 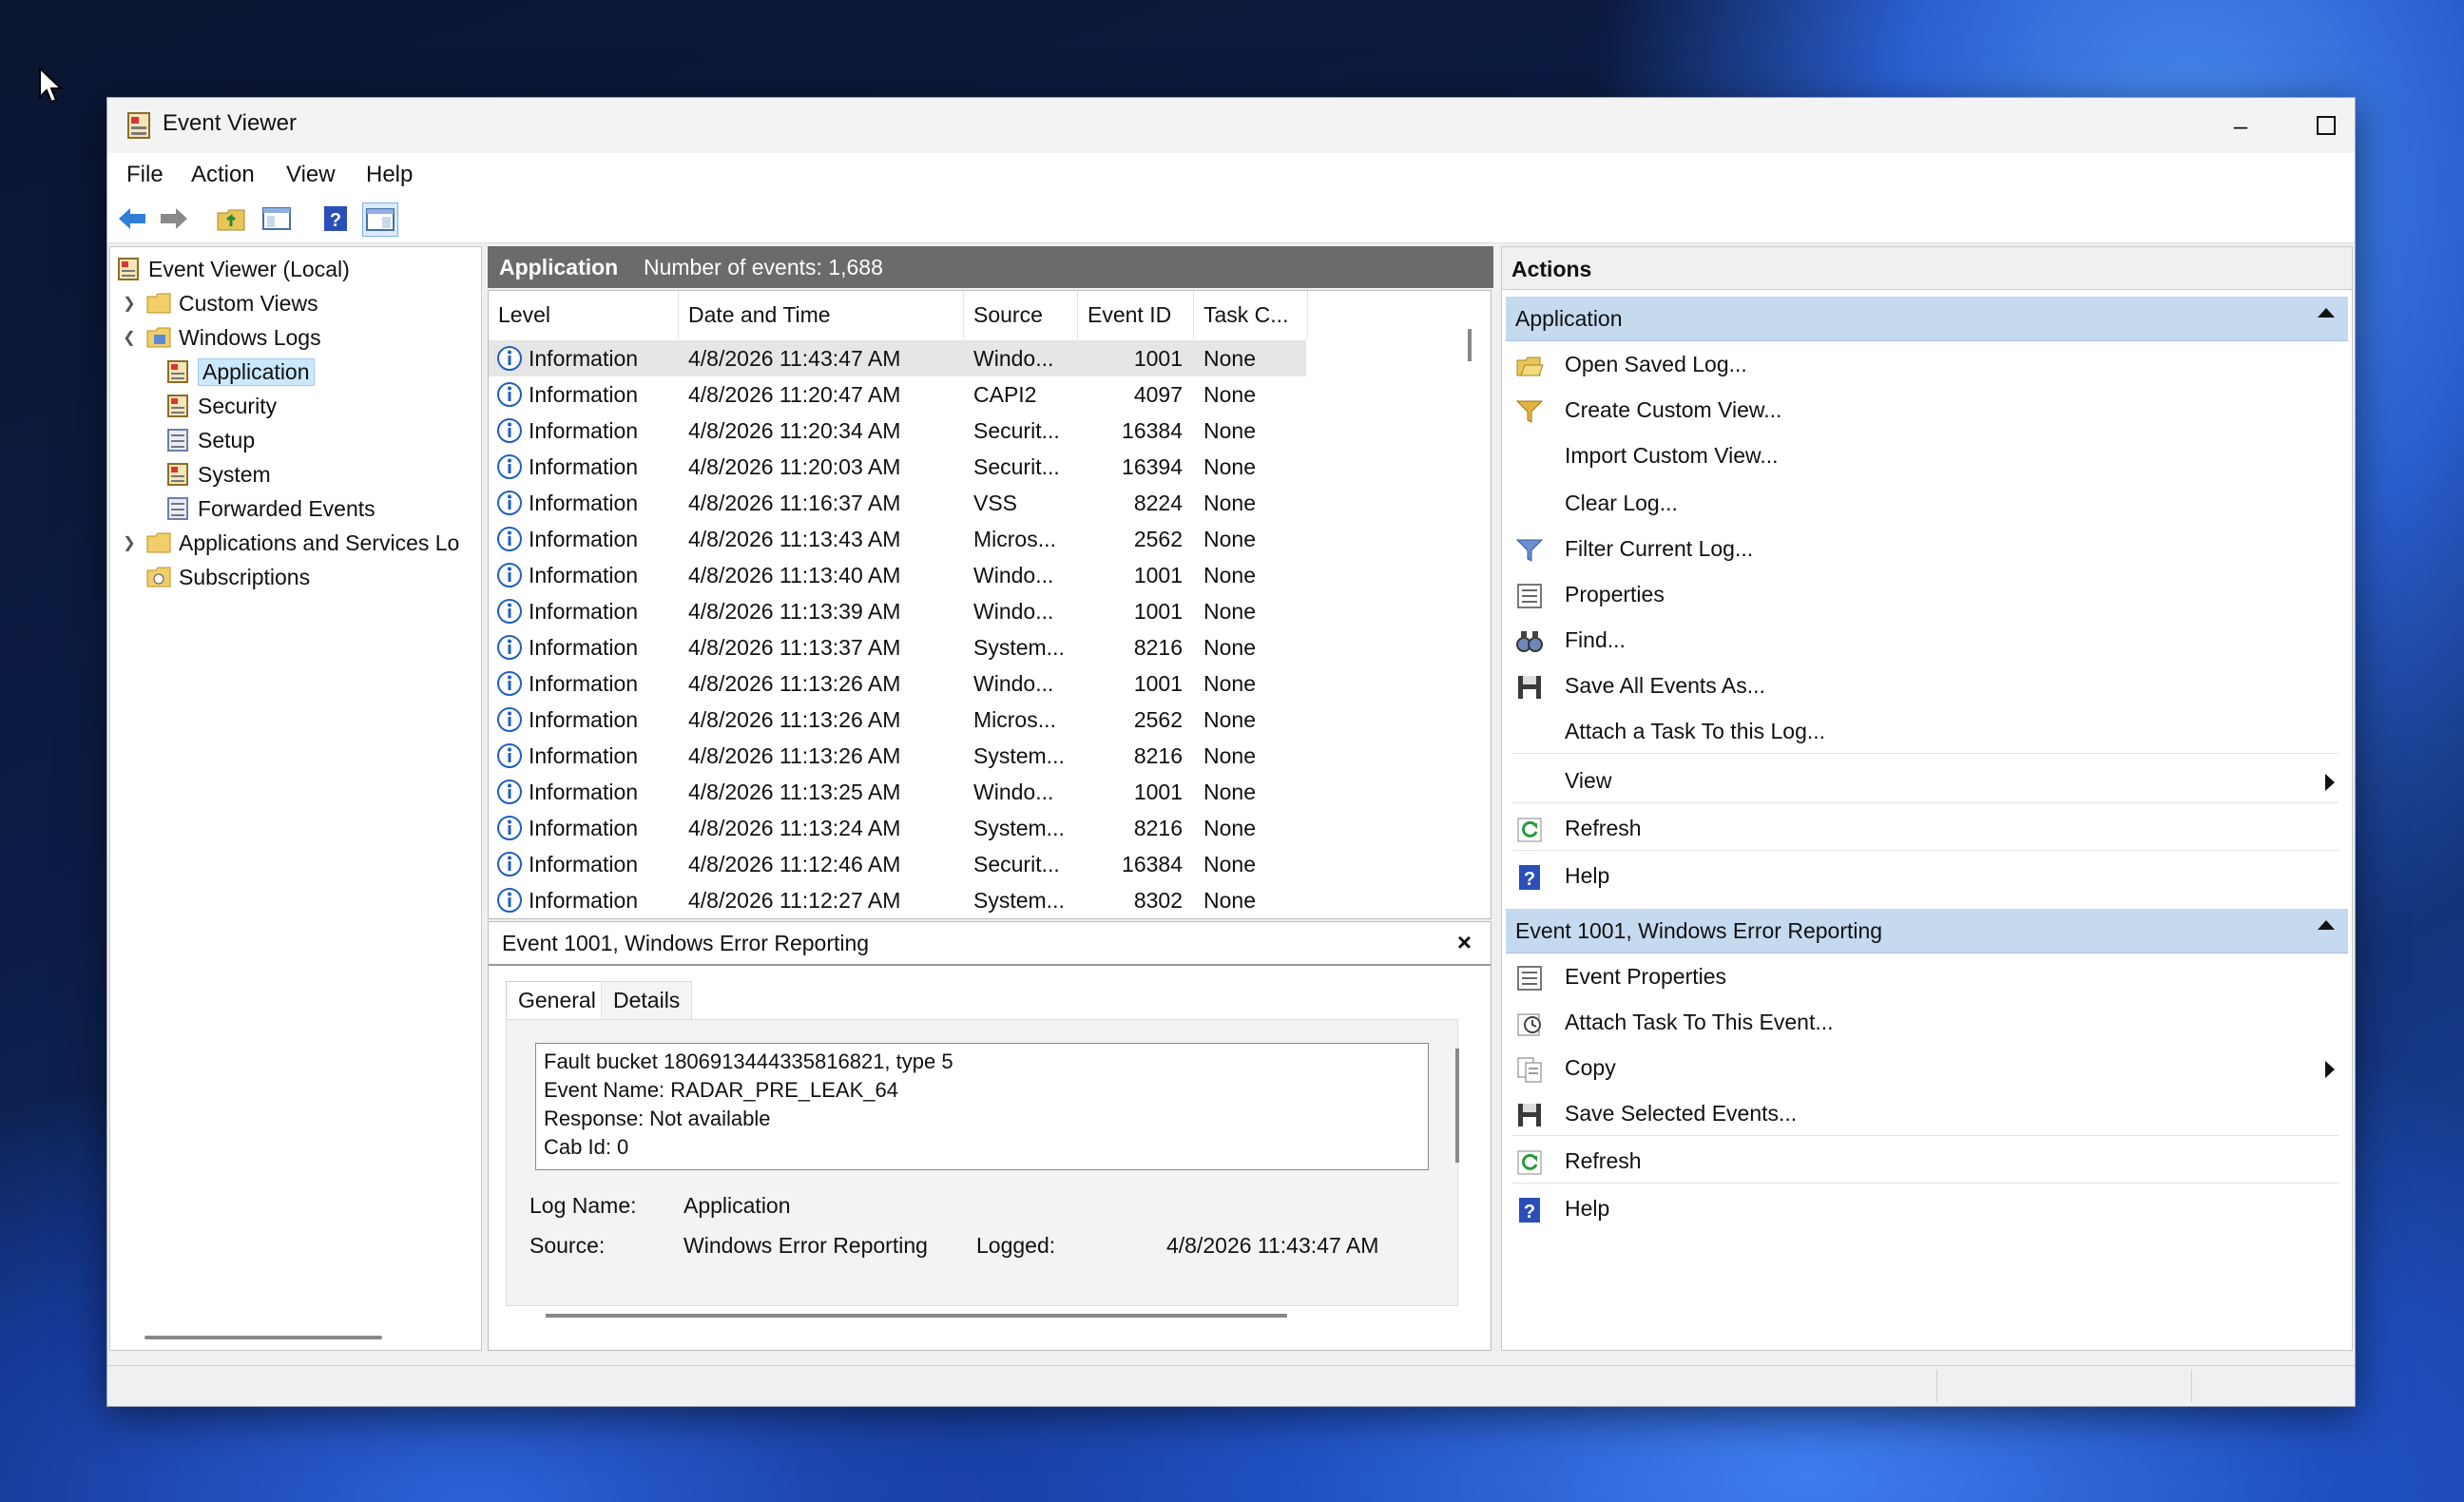 I want to click on description-scrollbar, so click(x=1457, y=1106).